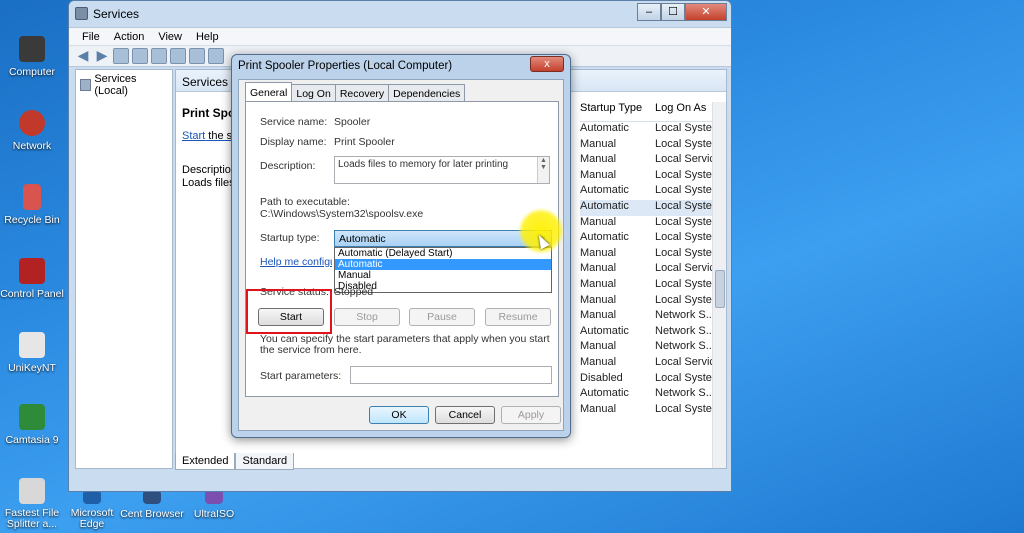 Image resolution: width=1024 pixels, height=533 pixels. What do you see at coordinates (265, 461) in the screenshot?
I see `tab-standard: Standard` at bounding box center [265, 461].